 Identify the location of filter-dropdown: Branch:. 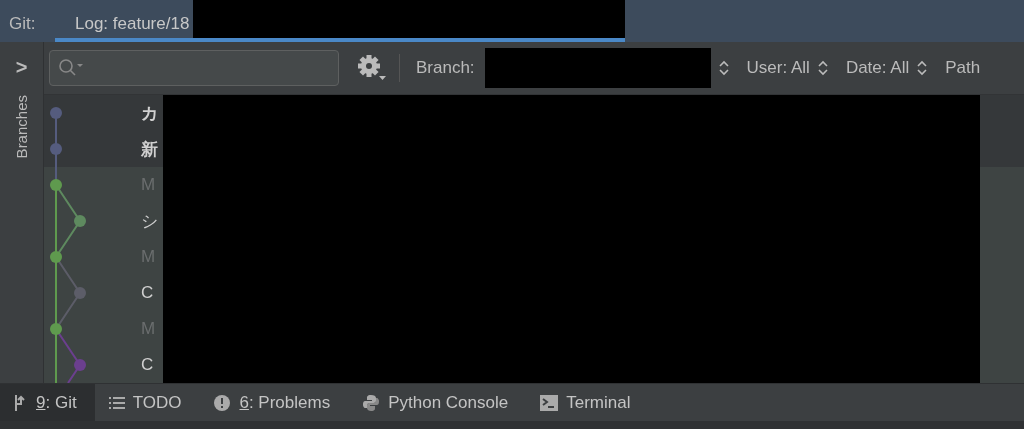
(572, 68).